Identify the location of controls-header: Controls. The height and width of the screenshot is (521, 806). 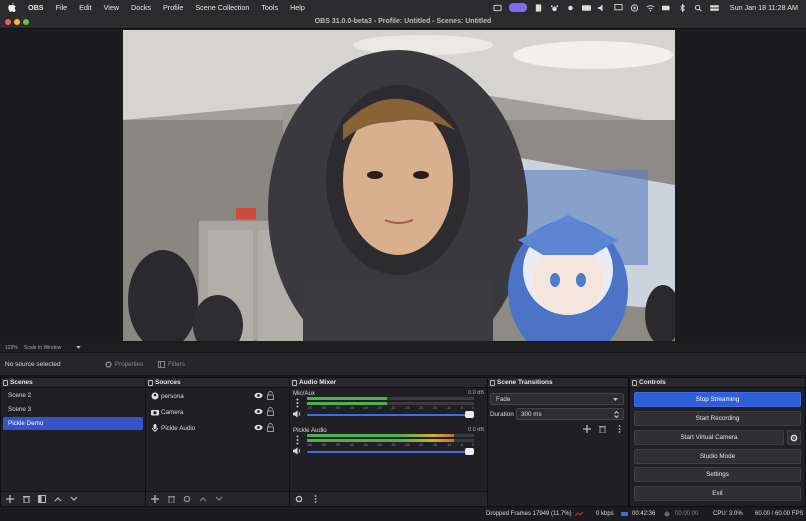
(717, 383).